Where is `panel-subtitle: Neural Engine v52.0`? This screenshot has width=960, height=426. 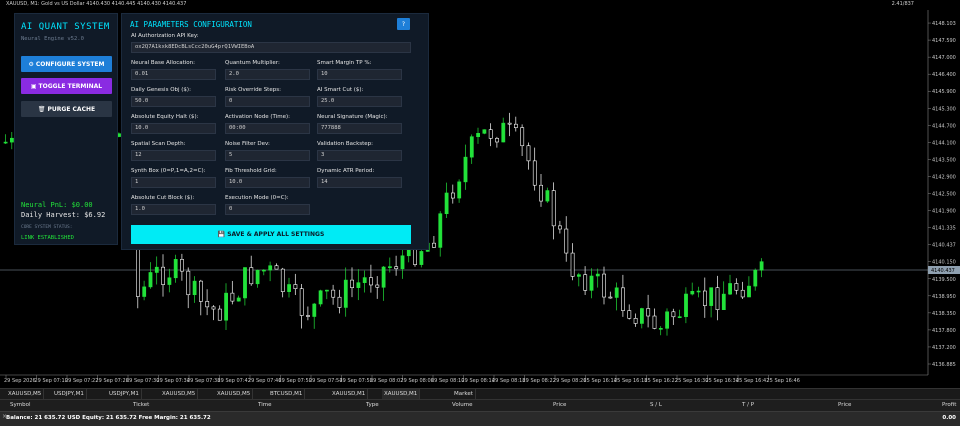 panel-subtitle: Neural Engine v52.0 is located at coordinates (52, 39).